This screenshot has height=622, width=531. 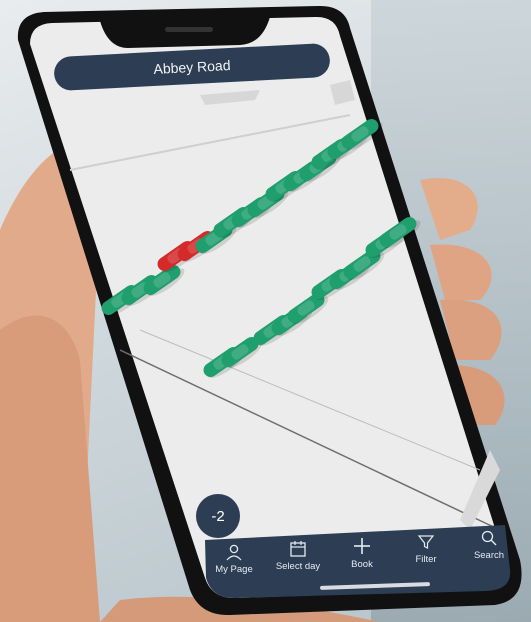 What do you see at coordinates (489, 538) in the screenshot?
I see `search-icon` at bounding box center [489, 538].